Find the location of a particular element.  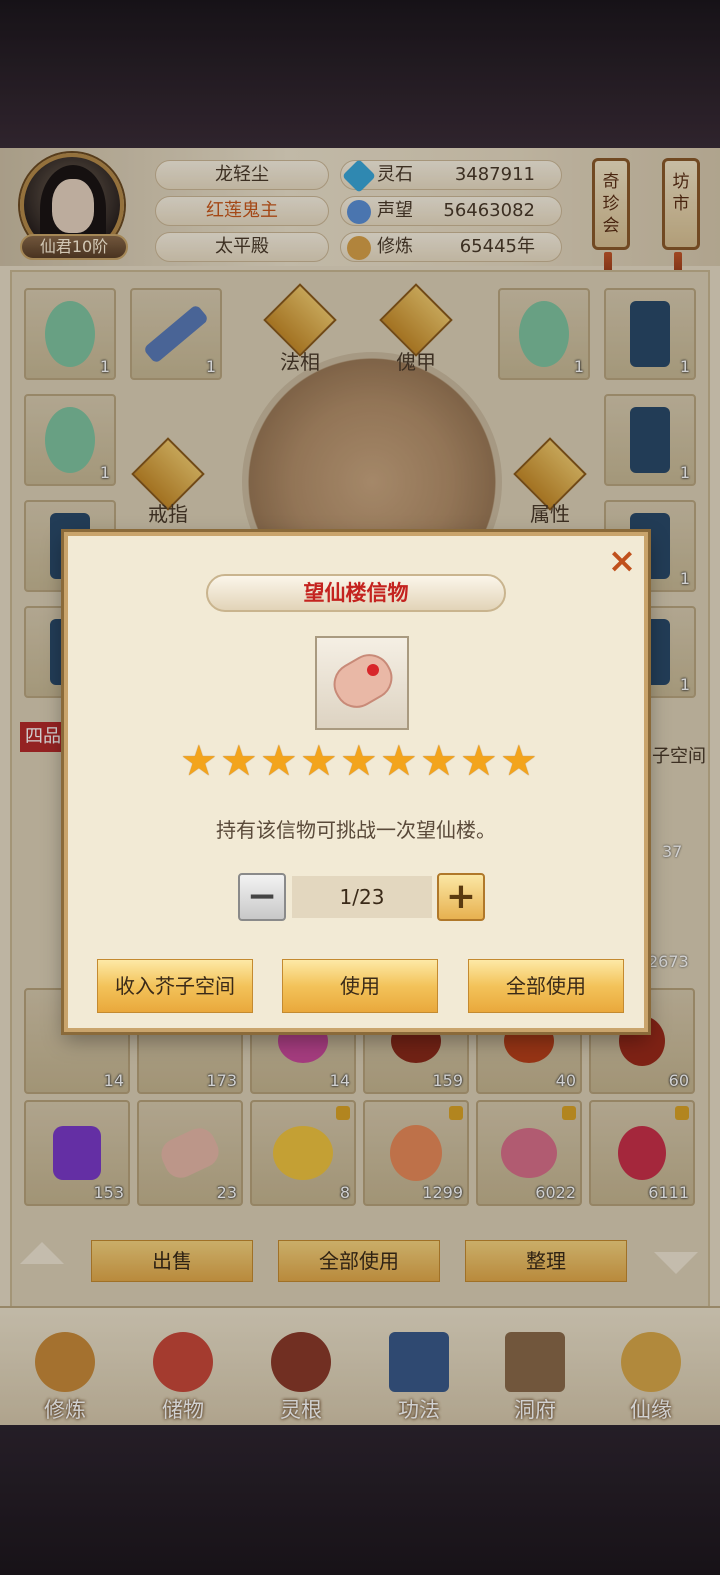

quantity-display: 1/23 is located at coordinates (362, 897).